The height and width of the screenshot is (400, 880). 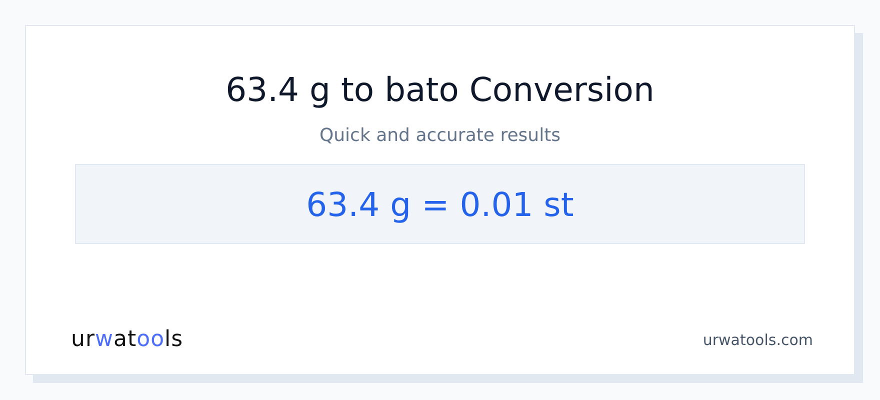 What do you see at coordinates (757, 339) in the screenshot?
I see `site-url: urwatools.com` at bounding box center [757, 339].